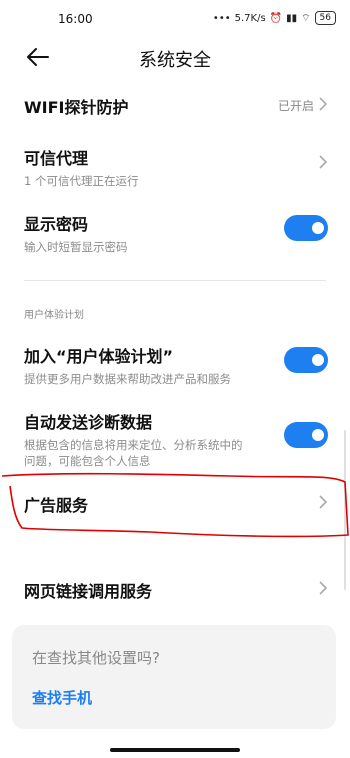 The width and height of the screenshot is (350, 758). What do you see at coordinates (175, 280) in the screenshot?
I see `divider` at bounding box center [175, 280].